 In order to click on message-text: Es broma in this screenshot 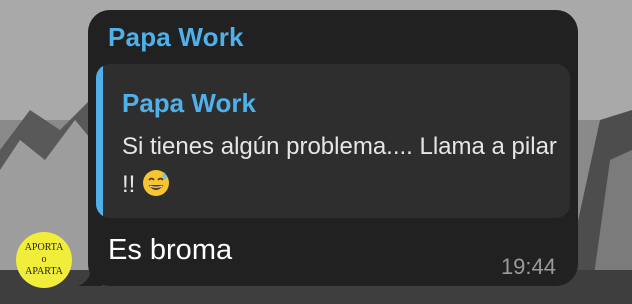, I will do `click(170, 250)`.